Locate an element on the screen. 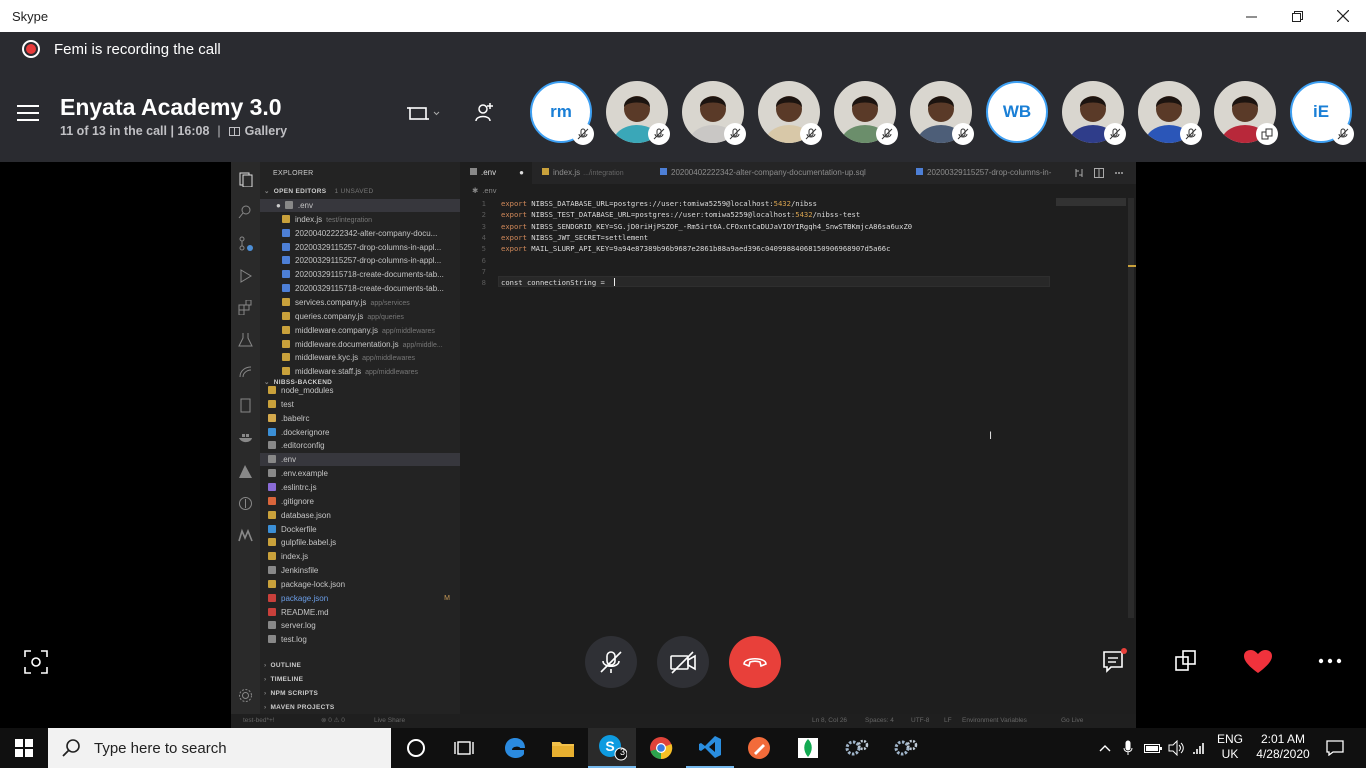  participant-avatar: iE is located at coordinates (1322, 113).